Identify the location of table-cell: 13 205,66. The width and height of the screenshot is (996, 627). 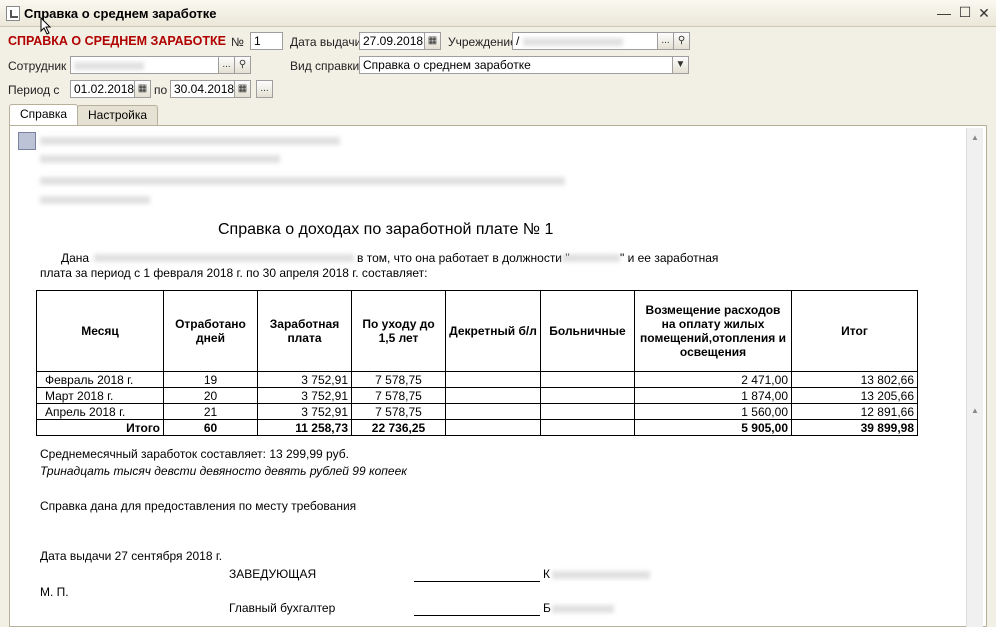
(854, 395).